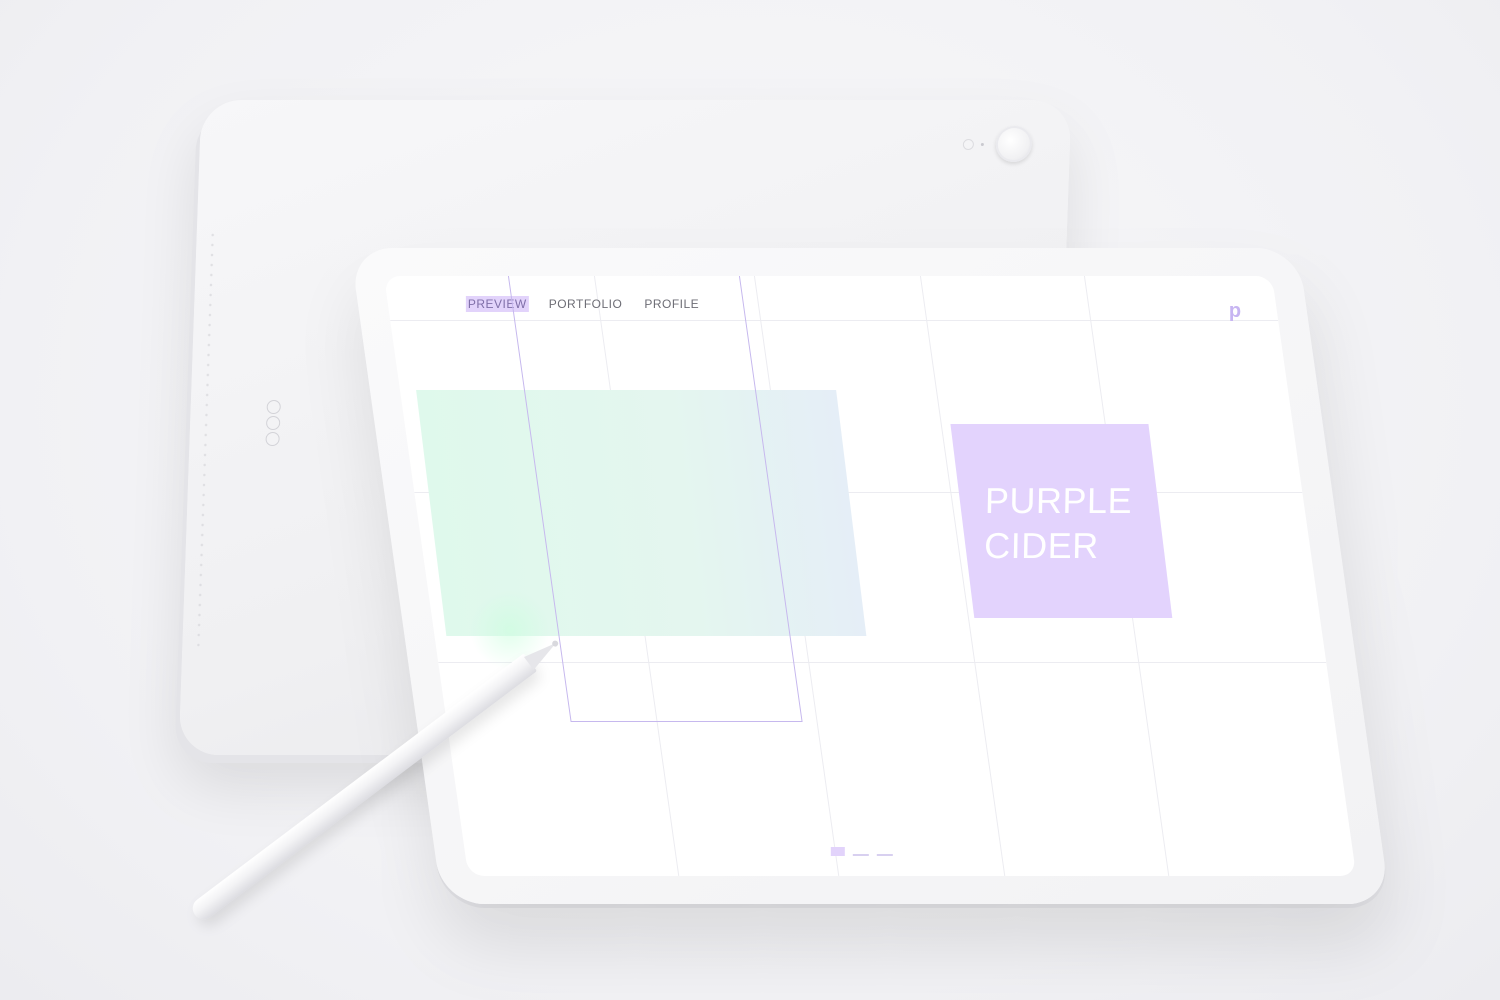  I want to click on brand-title-line-2: CIDER, so click(1041, 545).